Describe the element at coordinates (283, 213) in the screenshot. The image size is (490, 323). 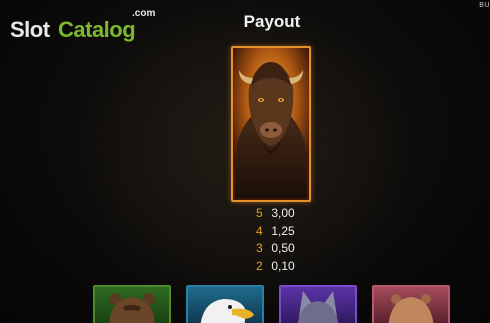
I see `payout-value: 3,00` at that location.